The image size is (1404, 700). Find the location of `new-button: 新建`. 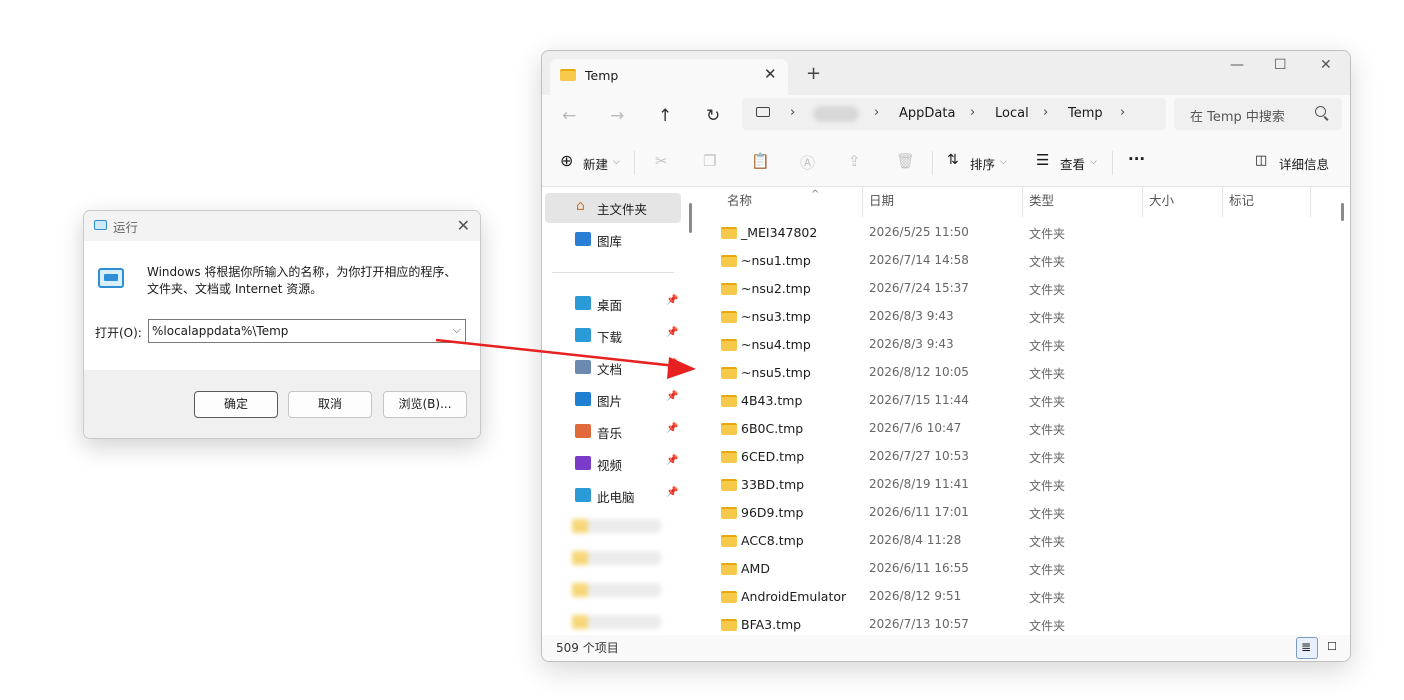

new-button: 新建 is located at coordinates (595, 163).